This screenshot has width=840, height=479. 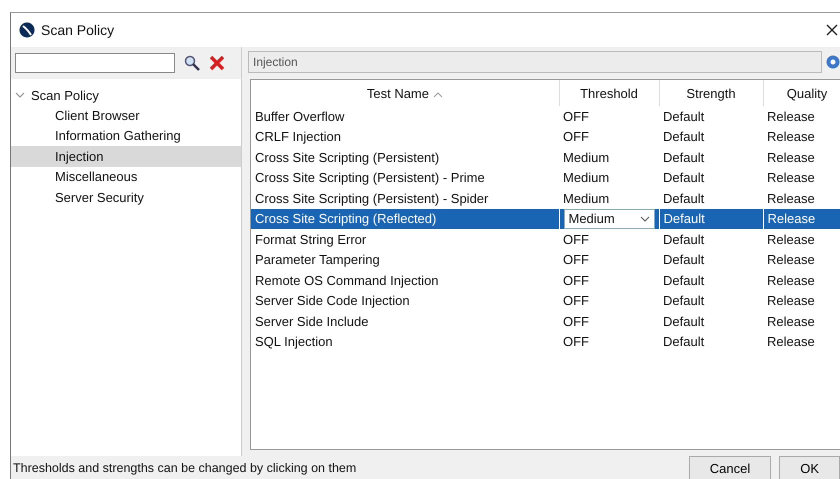 What do you see at coordinates (317, 260) in the screenshot?
I see `table-cell-text: Parameter Tampering` at bounding box center [317, 260].